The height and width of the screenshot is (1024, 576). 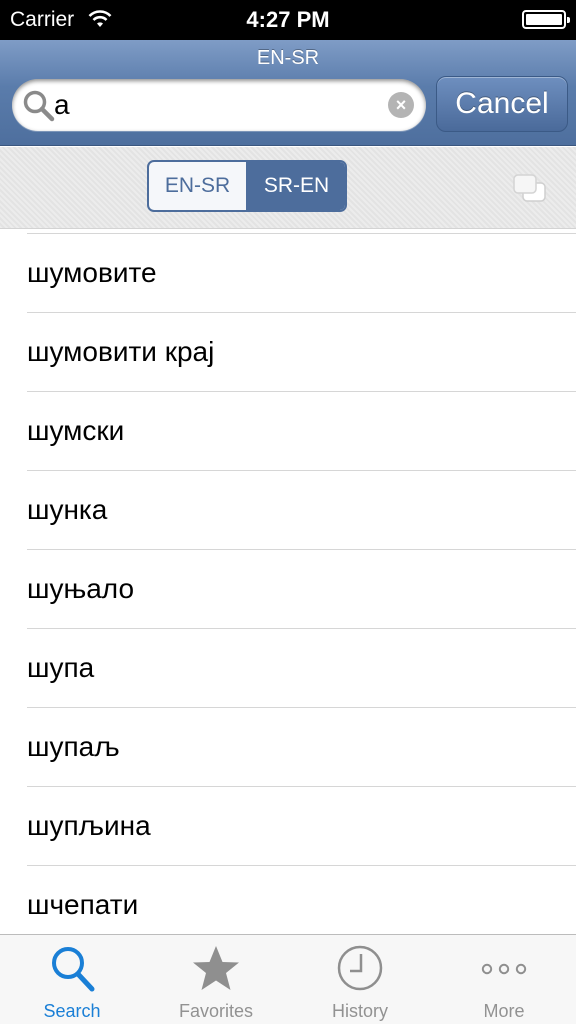 What do you see at coordinates (61, 667) in the screenshot?
I see `list-item-label: шупа` at bounding box center [61, 667].